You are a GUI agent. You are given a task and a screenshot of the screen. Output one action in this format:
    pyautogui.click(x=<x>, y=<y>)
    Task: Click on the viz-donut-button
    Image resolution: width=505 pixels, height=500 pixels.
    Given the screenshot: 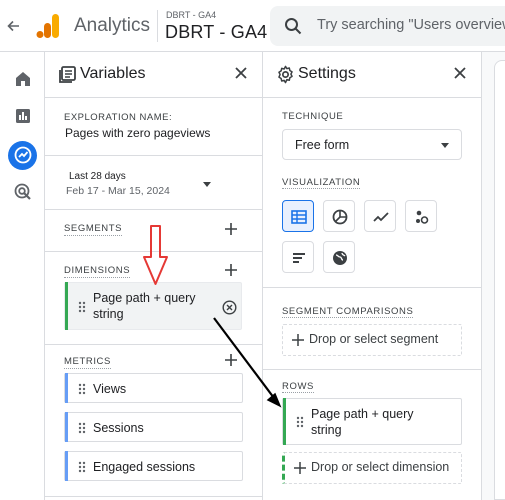 What is the action you would take?
    pyautogui.click(x=339, y=216)
    